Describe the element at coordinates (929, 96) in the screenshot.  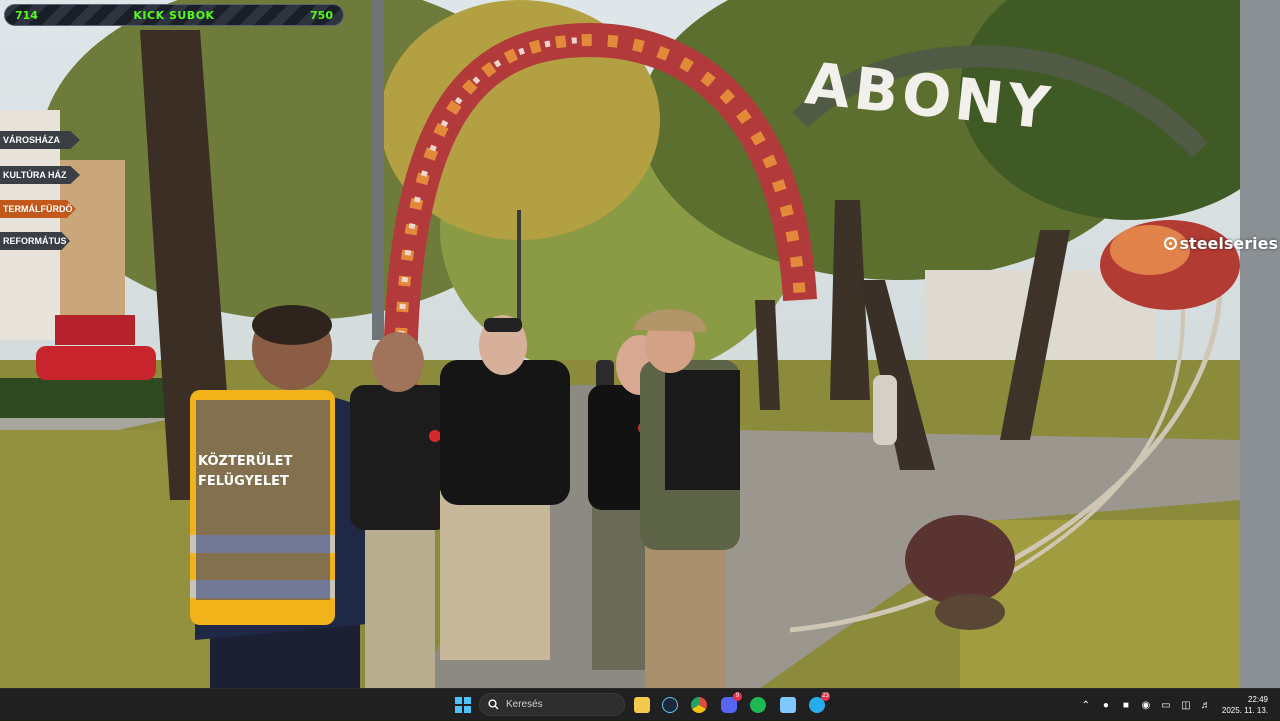
I see `arch-sign-text: ABONY` at that location.